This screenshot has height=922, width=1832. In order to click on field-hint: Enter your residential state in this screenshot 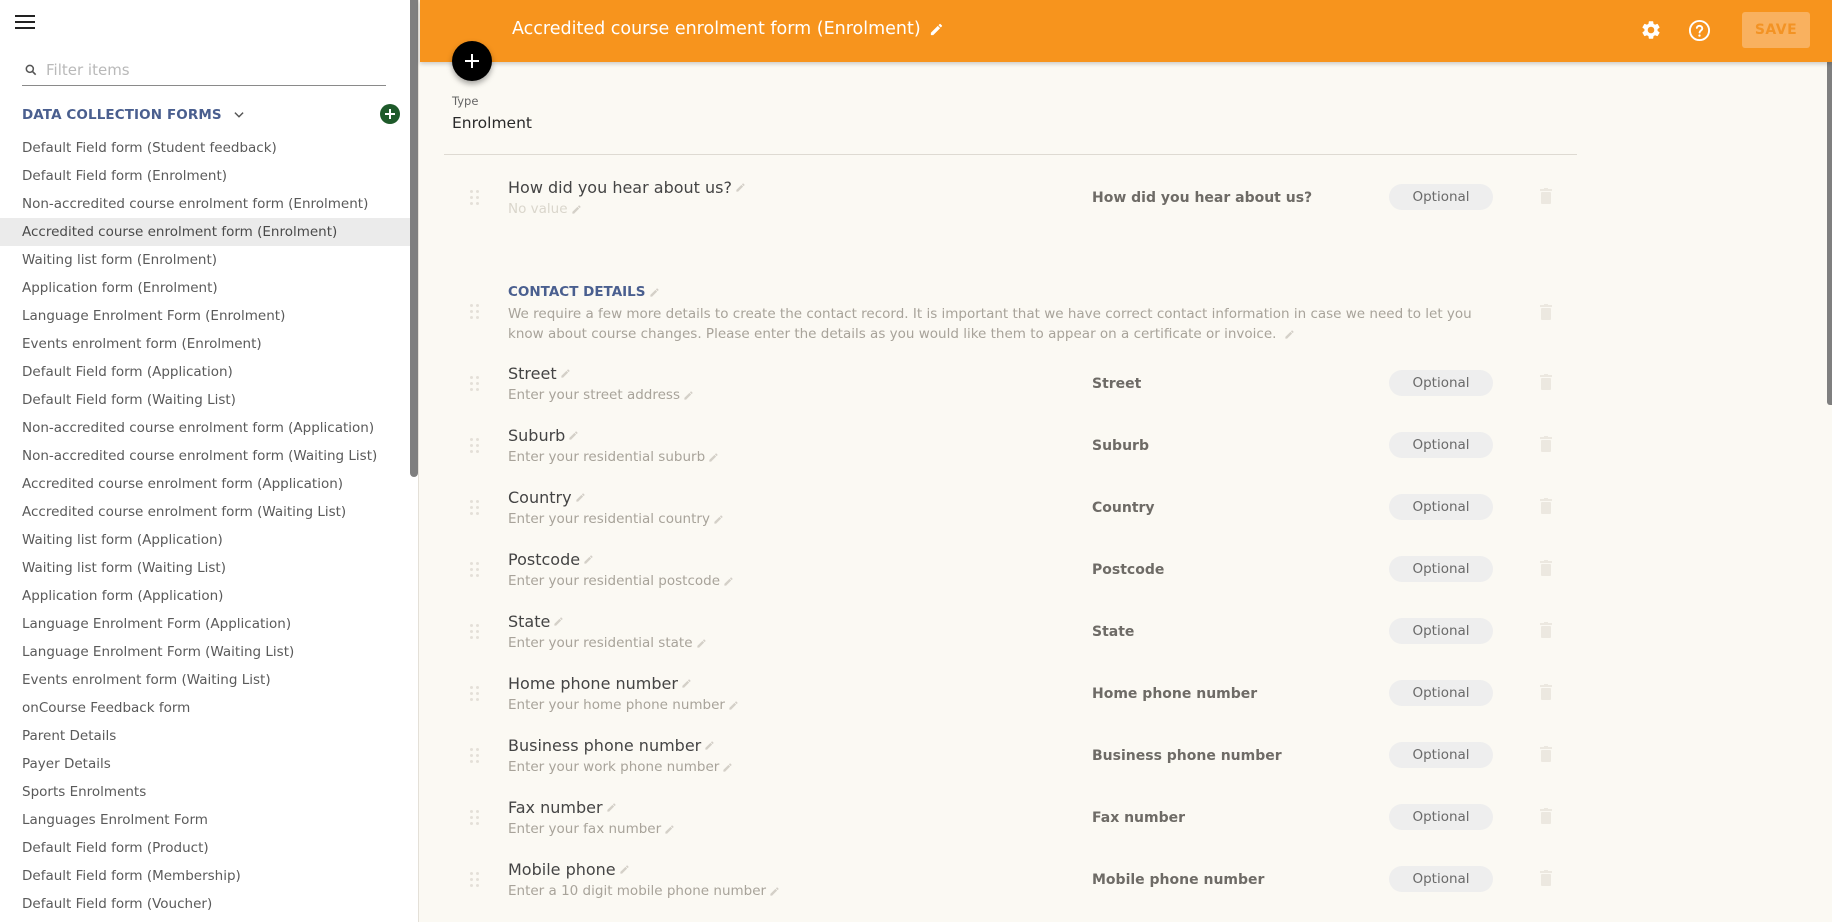, I will do `click(607, 643)`.